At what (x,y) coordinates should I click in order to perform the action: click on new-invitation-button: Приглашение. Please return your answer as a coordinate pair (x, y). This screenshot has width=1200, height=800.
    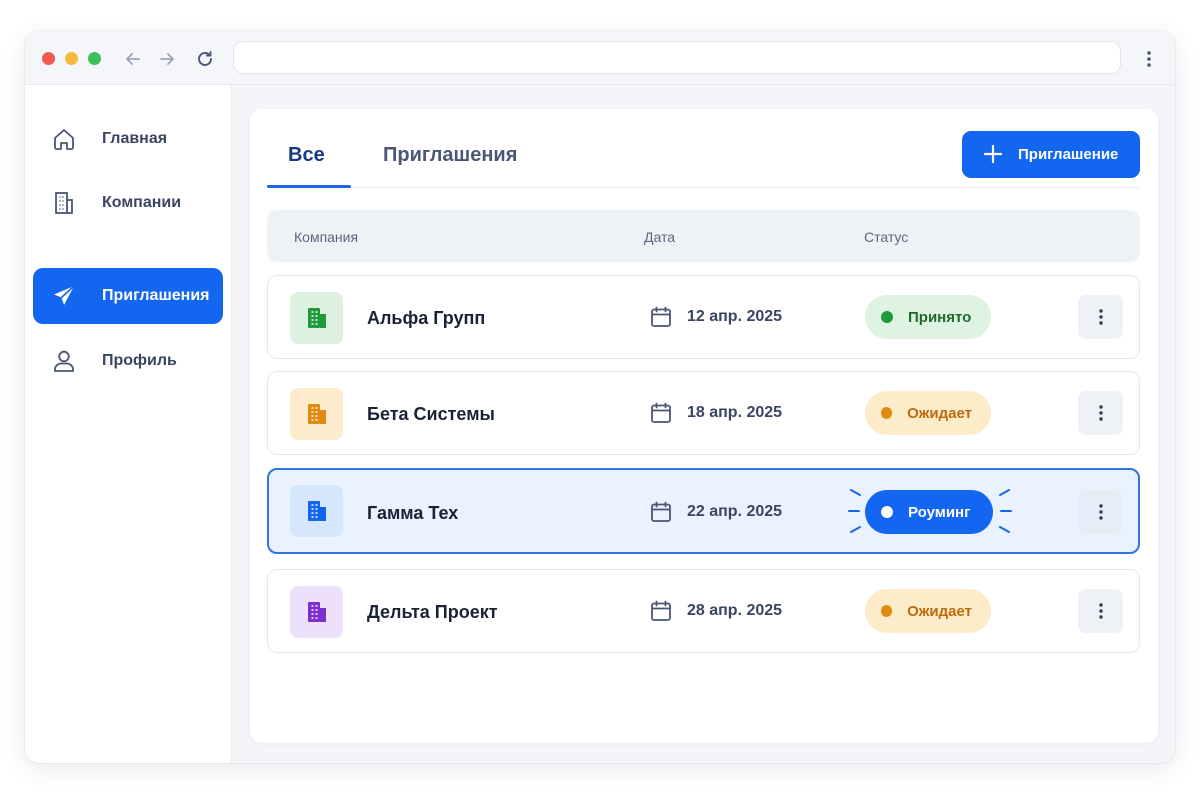
    Looking at the image, I should click on (1051, 154).